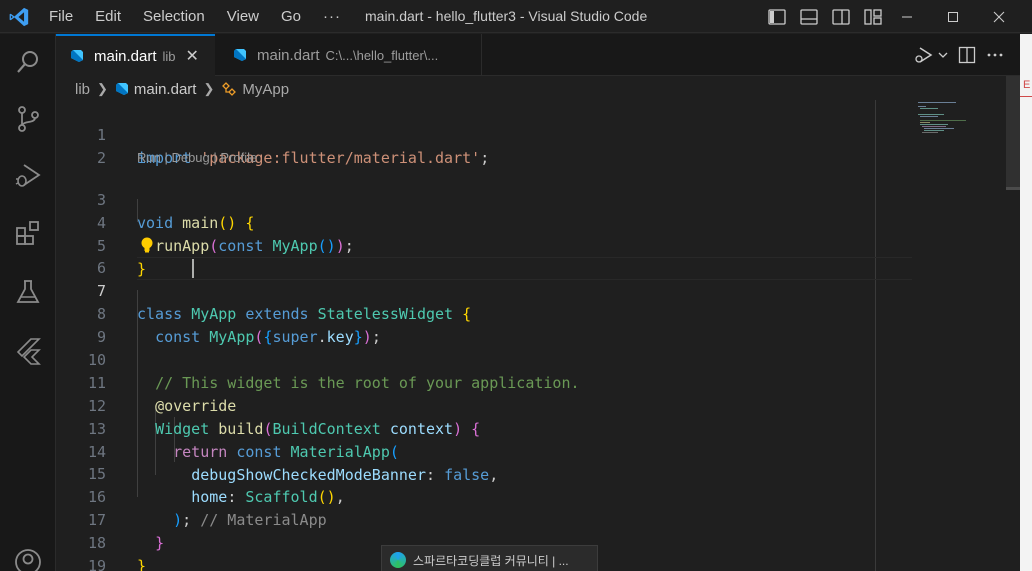 The width and height of the screenshot is (1032, 571). What do you see at coordinates (484, 405) in the screenshot?
I see `code-line: 12 Widget build(BuildContext context) {` at bounding box center [484, 405].